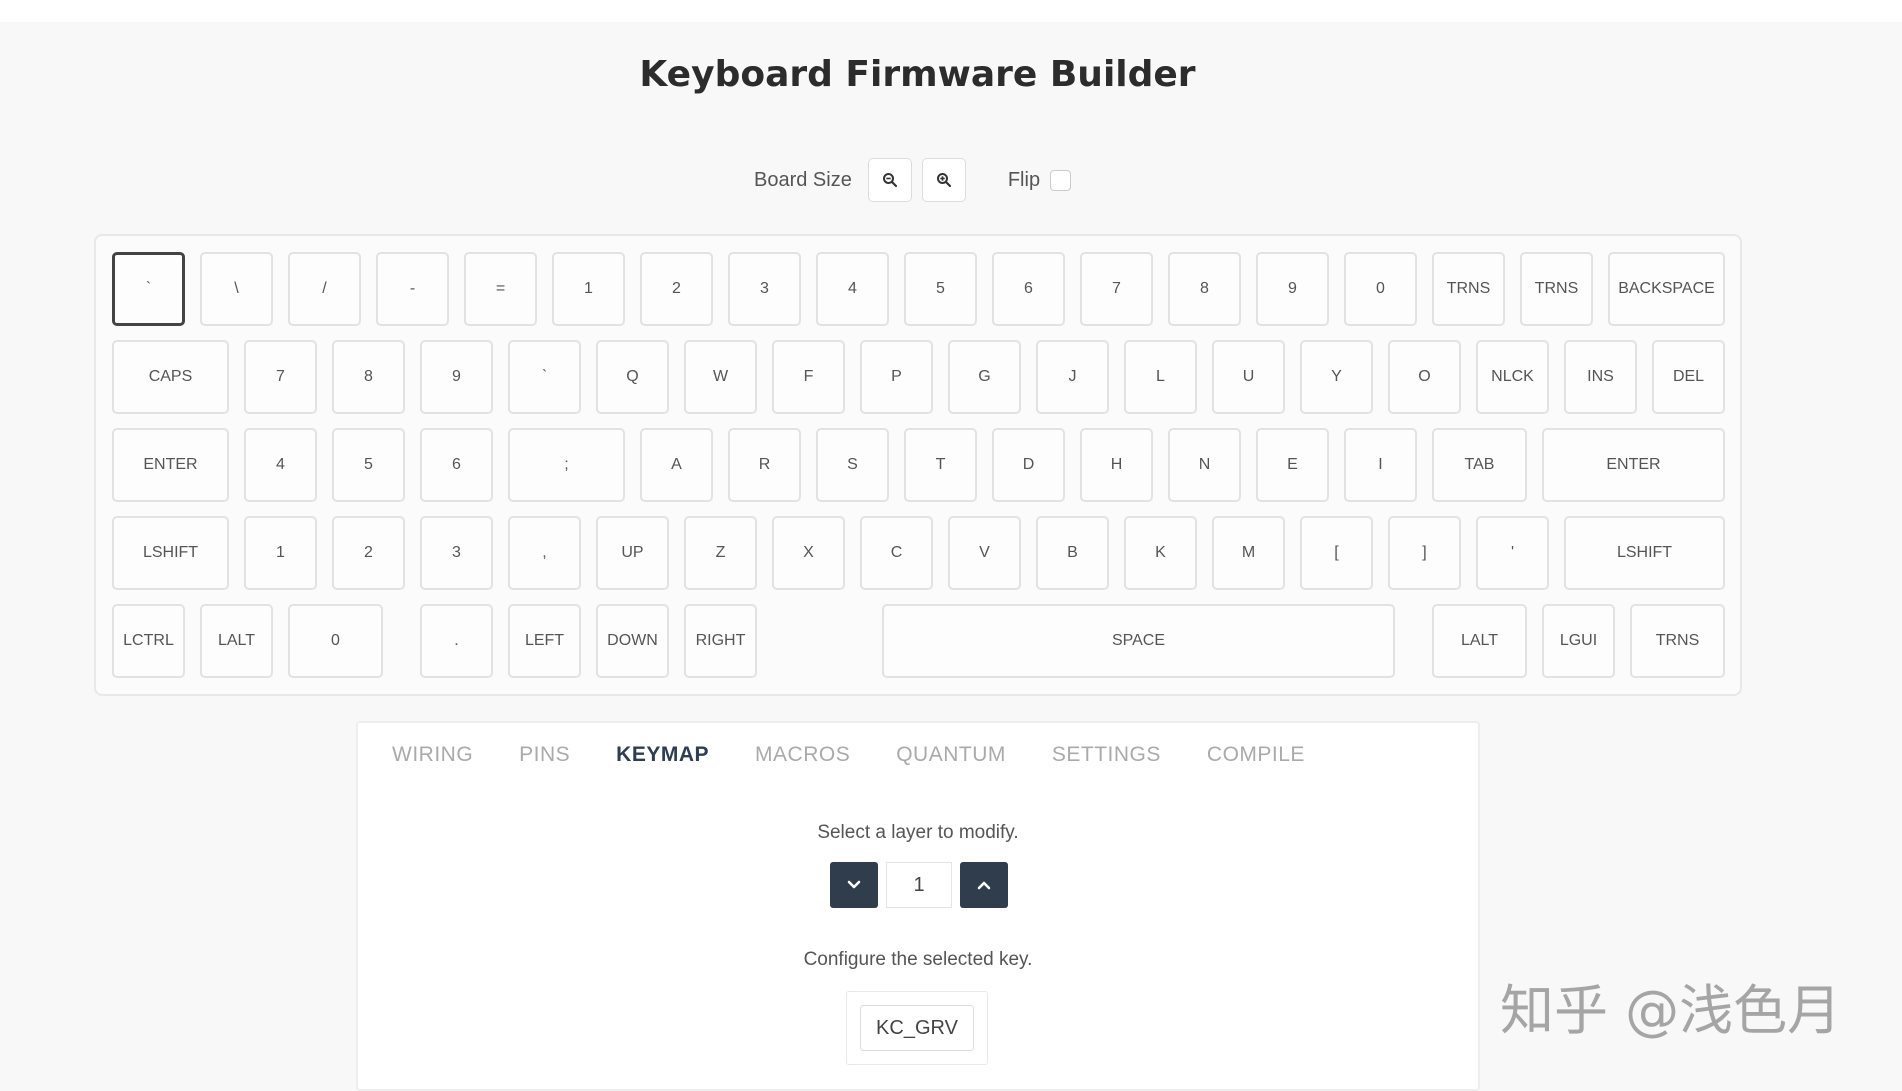  Describe the element at coordinates (170, 553) in the screenshot. I see `key-3-0: LSHIFT` at that location.